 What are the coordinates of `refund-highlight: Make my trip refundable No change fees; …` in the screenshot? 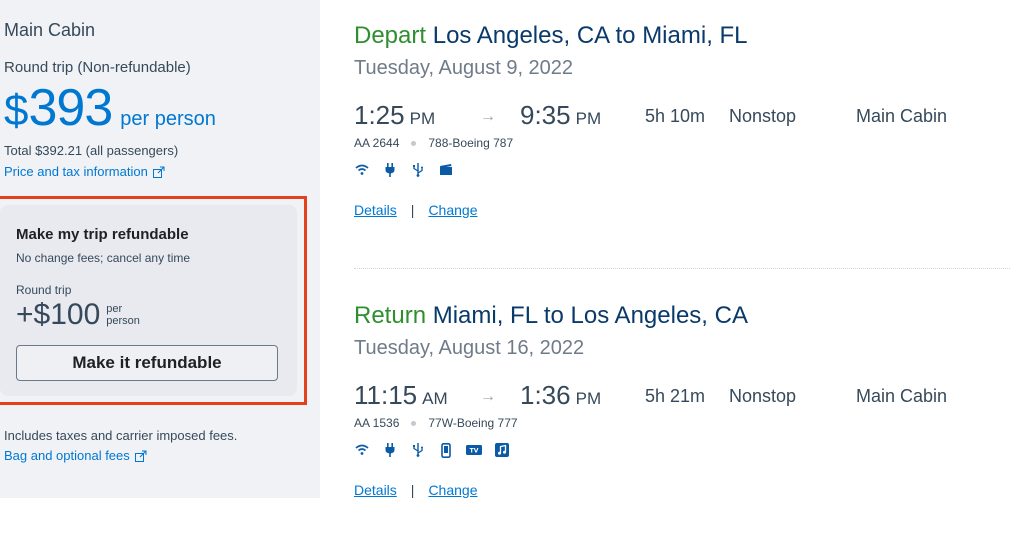 It's located at (153, 300).